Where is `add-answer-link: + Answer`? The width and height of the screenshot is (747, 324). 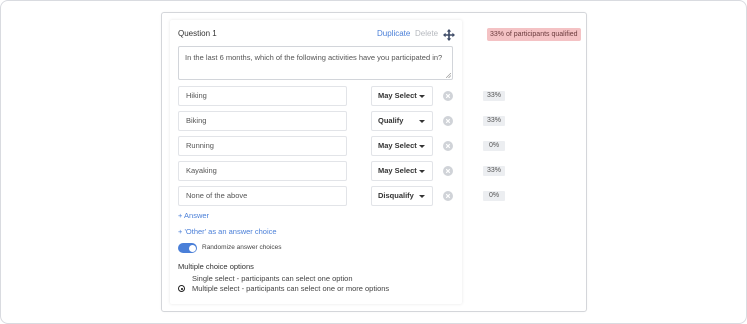
add-answer-link: + Answer is located at coordinates (193, 215).